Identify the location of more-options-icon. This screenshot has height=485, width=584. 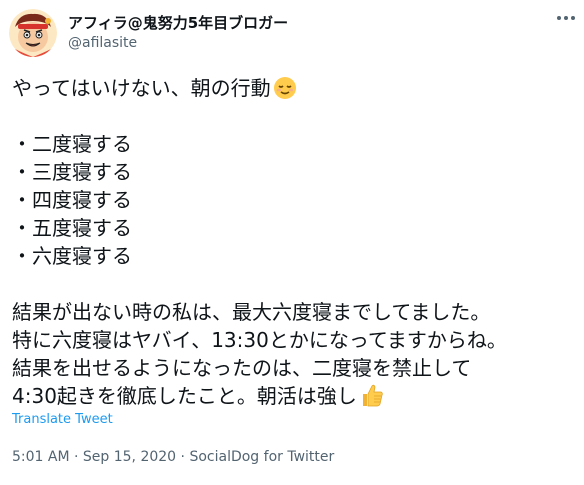
(566, 18).